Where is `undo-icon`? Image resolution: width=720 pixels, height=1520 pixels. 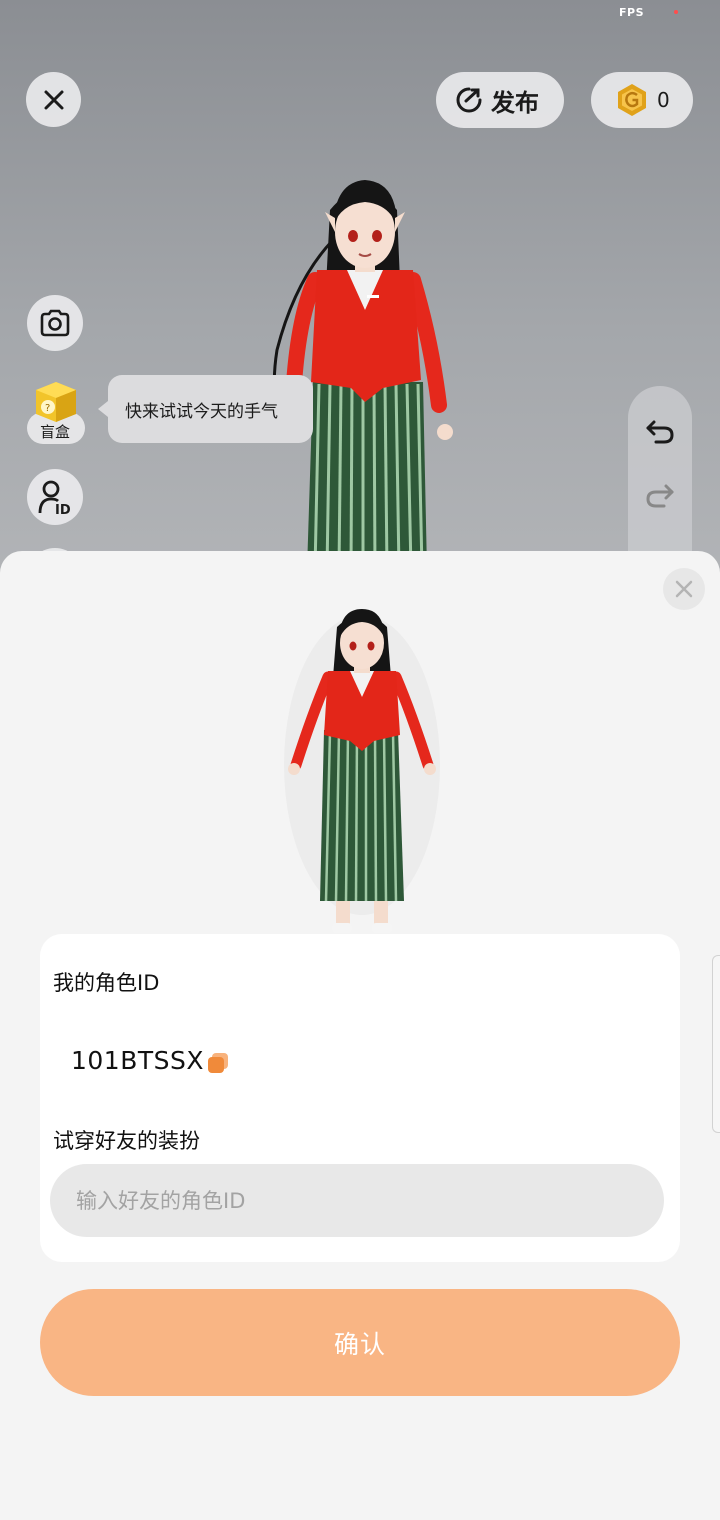 undo-icon is located at coordinates (660, 432).